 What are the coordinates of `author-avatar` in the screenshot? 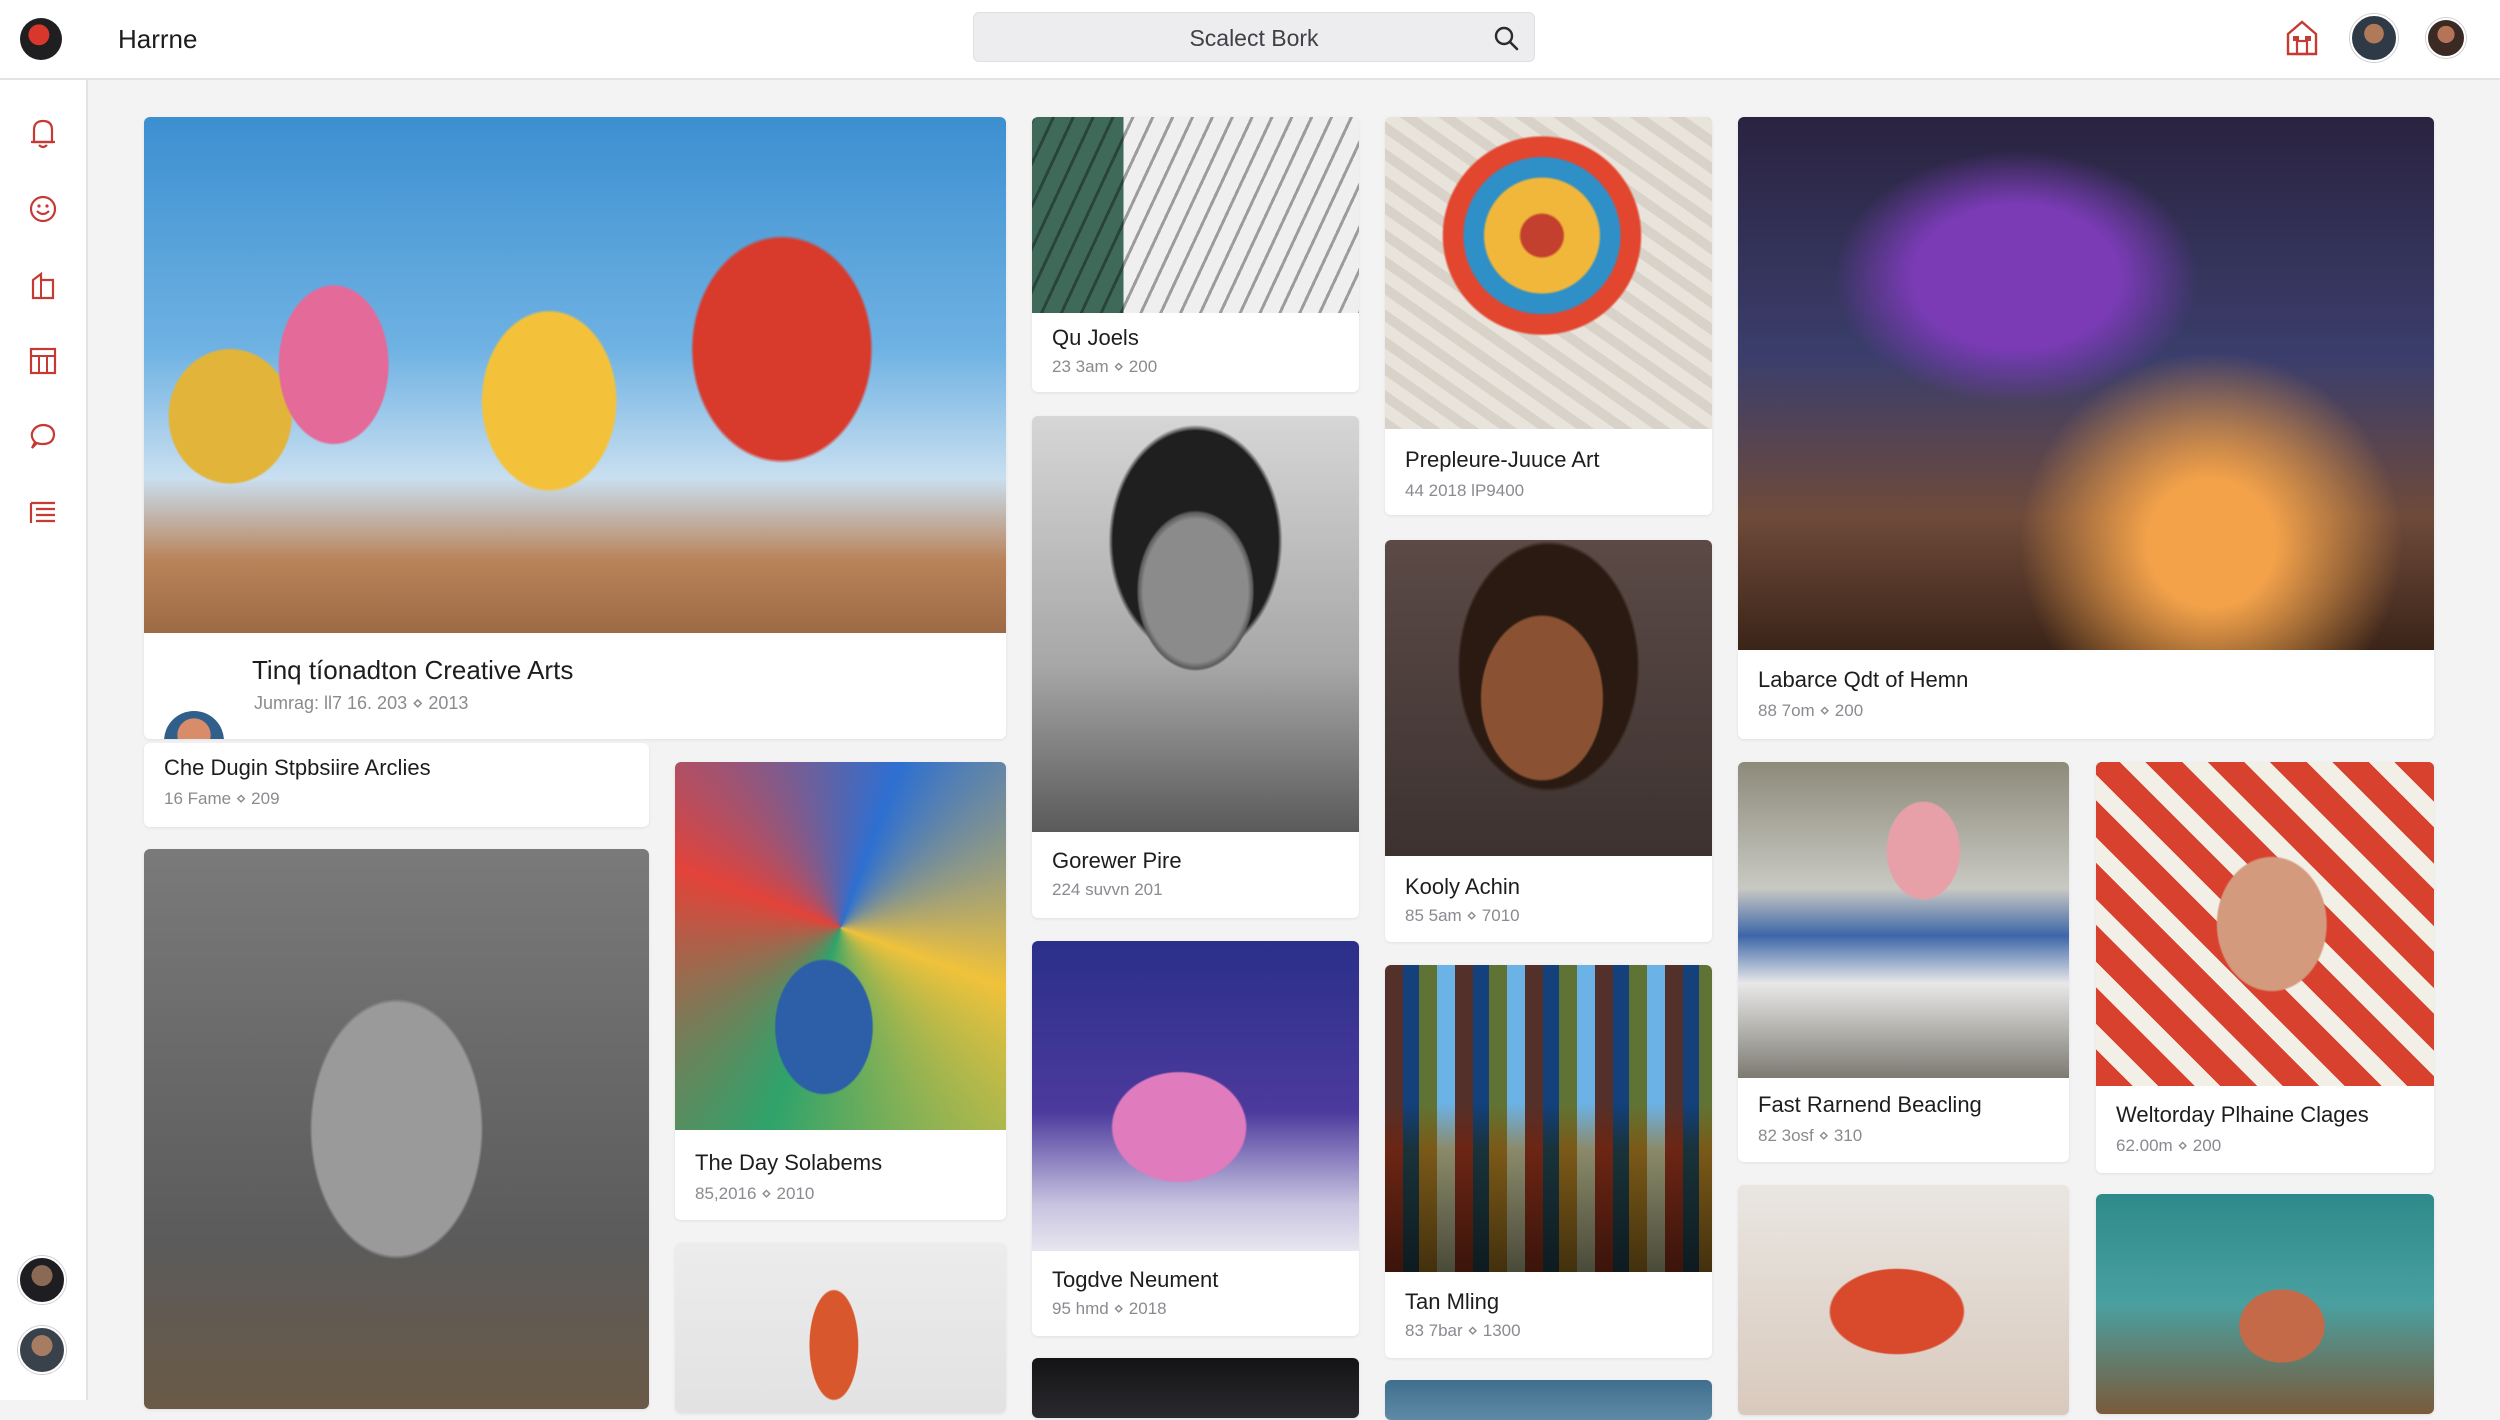 It's located at (194, 725).